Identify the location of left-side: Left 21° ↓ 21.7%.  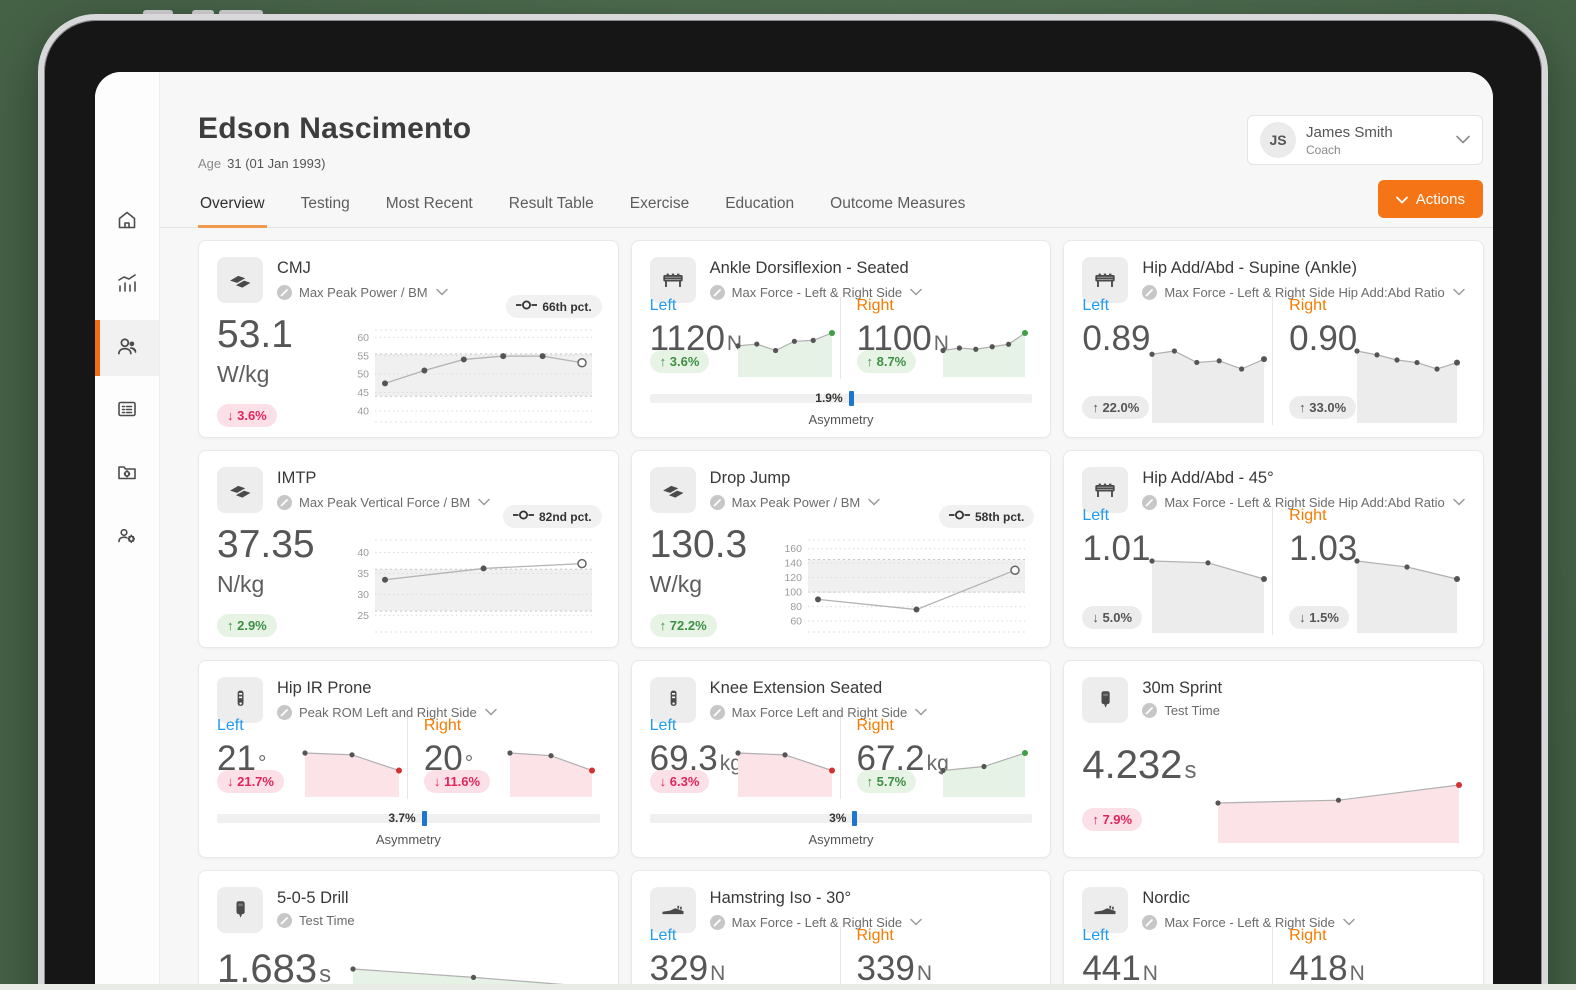
(312, 758).